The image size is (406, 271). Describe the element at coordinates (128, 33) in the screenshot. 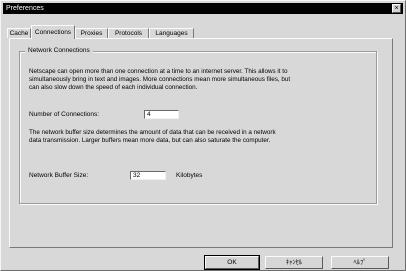

I see `tab-protocols: Protocols` at that location.